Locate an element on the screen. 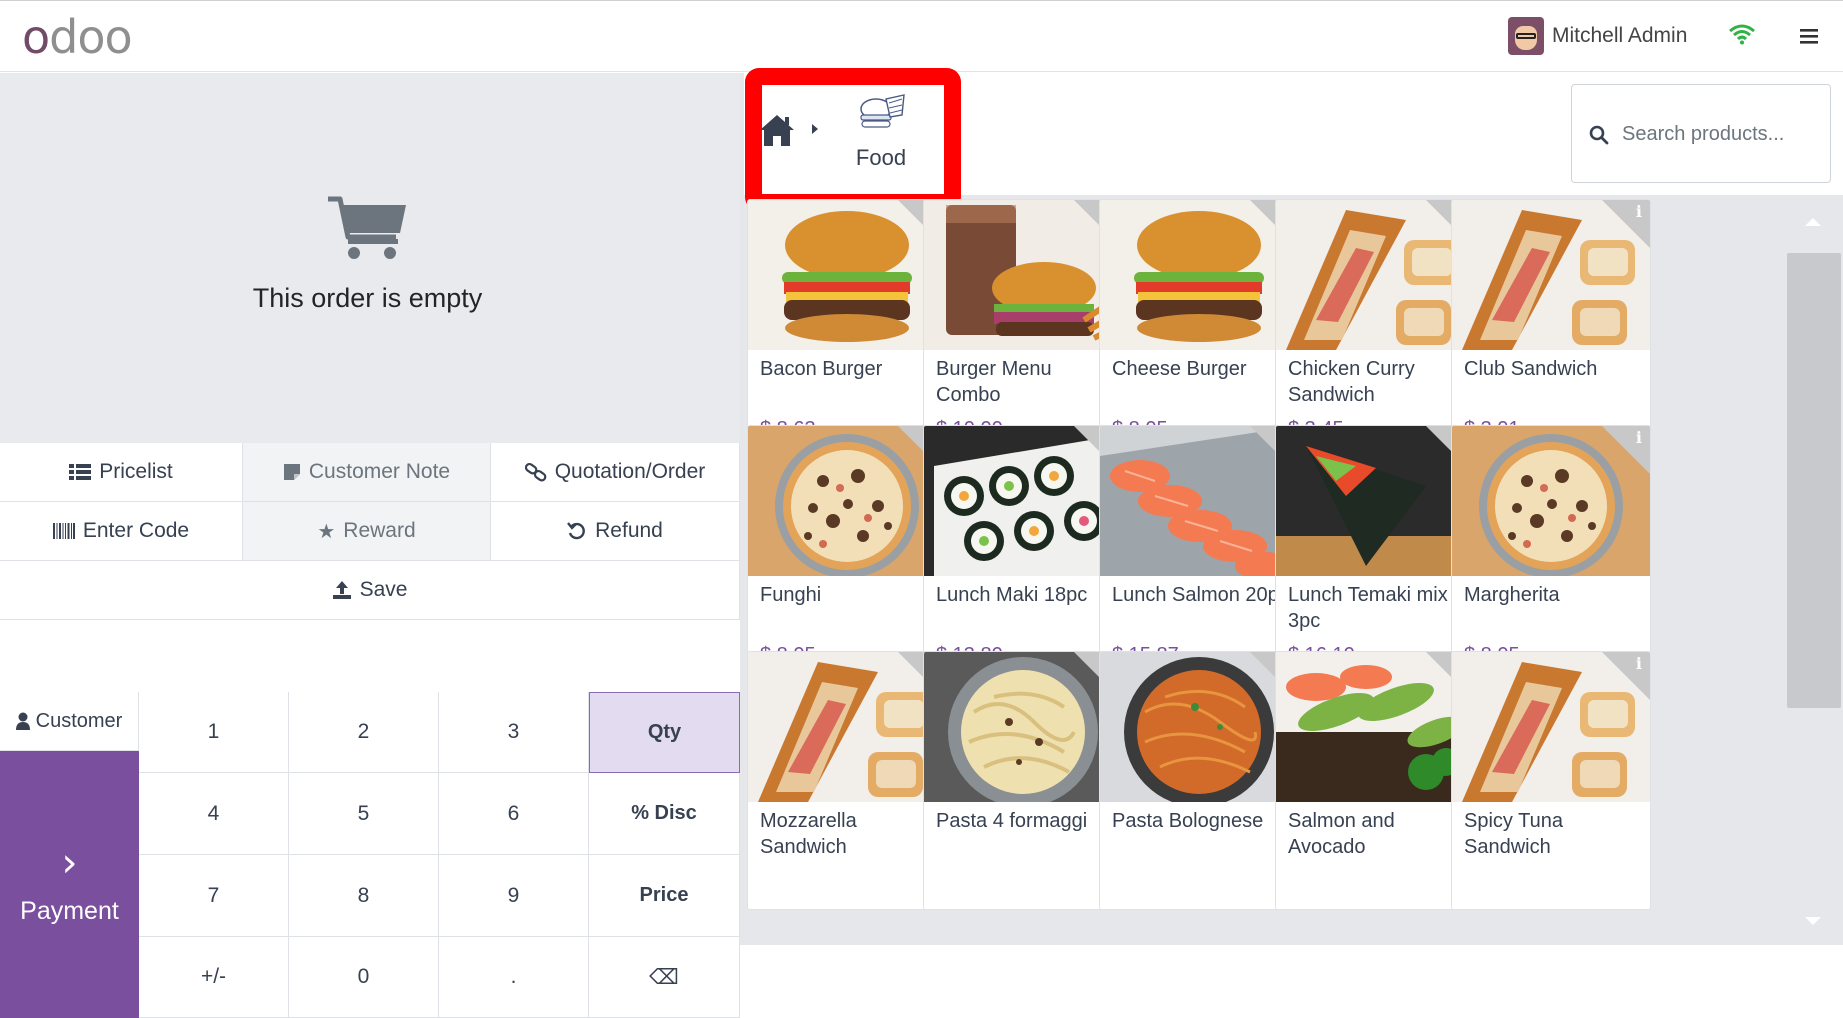 The height and width of the screenshot is (1018, 1843). numpad-key-3: 3 is located at coordinates (514, 732).